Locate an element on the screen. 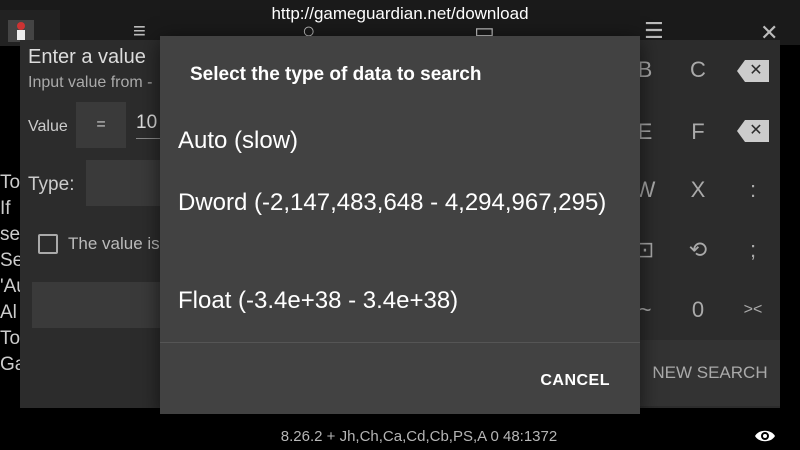  extra-field is located at coordinates (97, 305).